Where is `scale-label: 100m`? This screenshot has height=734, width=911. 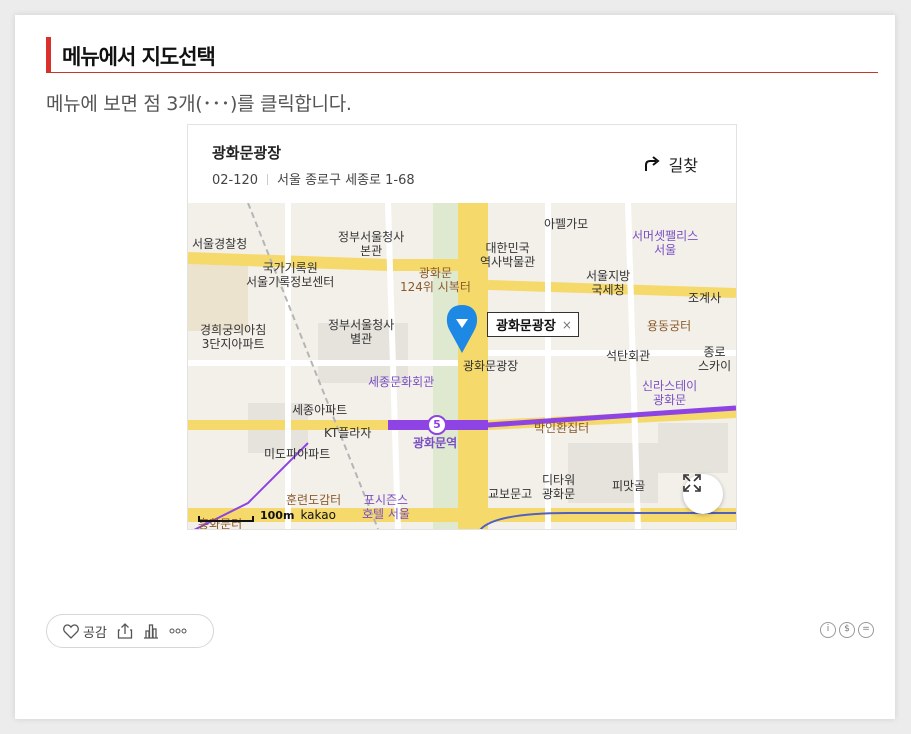 scale-label: 100m is located at coordinates (277, 515).